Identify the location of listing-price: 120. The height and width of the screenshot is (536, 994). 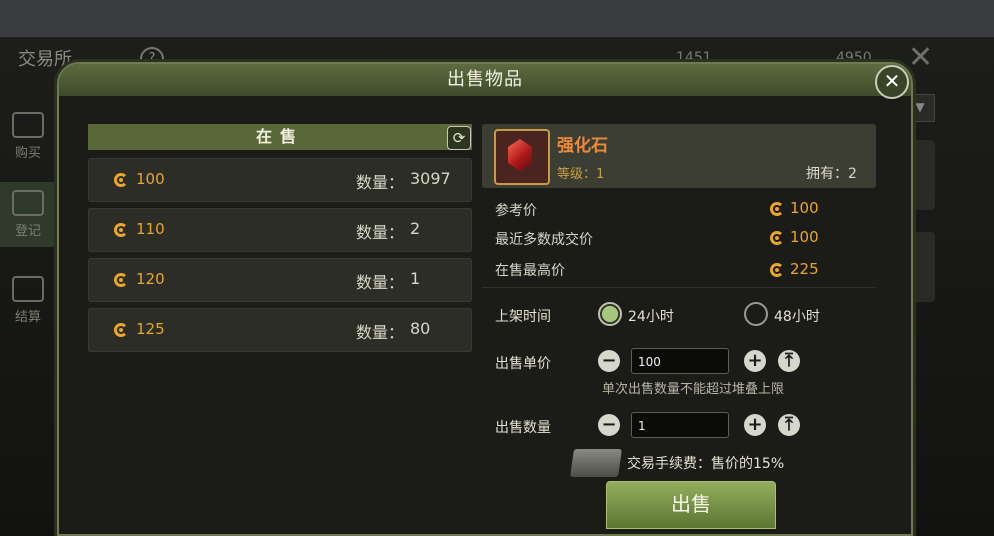
(150, 279).